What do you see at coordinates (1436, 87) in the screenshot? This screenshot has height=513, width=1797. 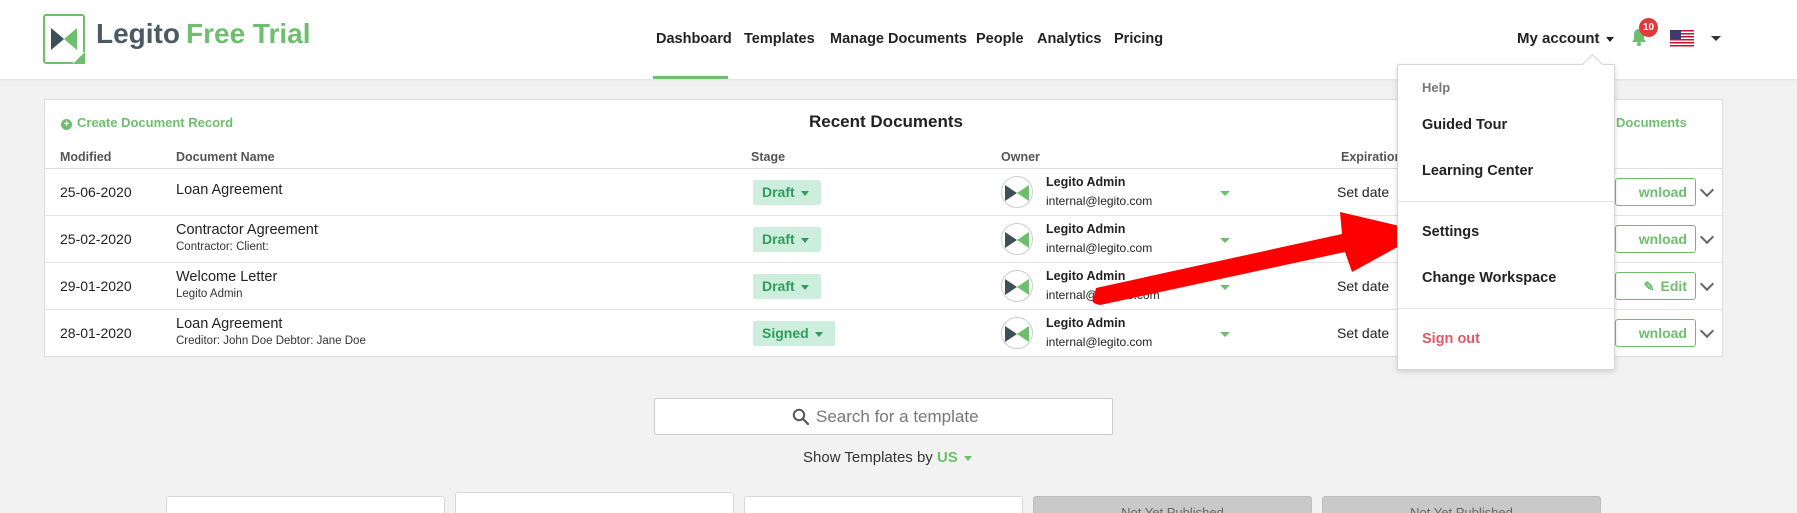 I see `help-header: Help` at bounding box center [1436, 87].